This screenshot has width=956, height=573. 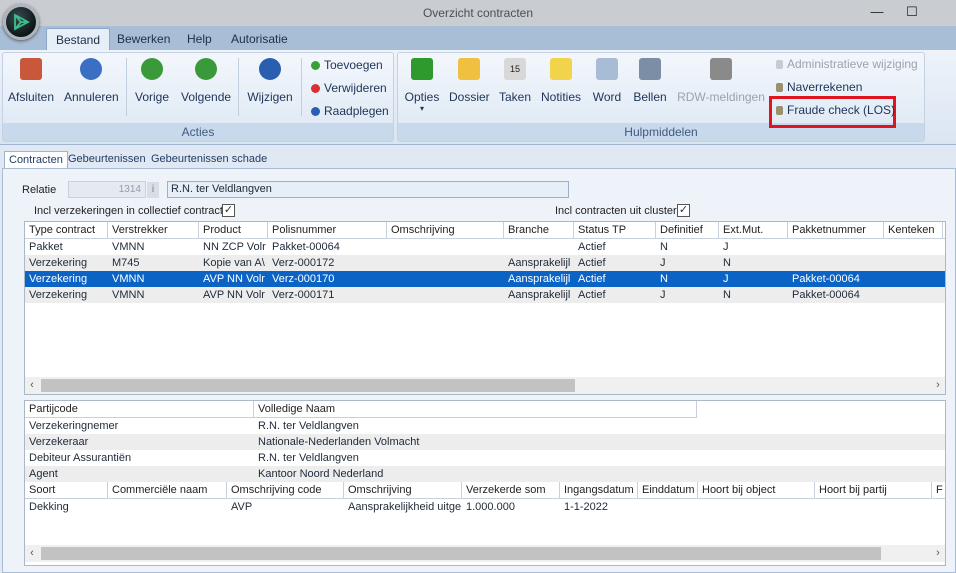 What do you see at coordinates (107, 189) in the screenshot?
I see `relatie-number-field: 1314` at bounding box center [107, 189].